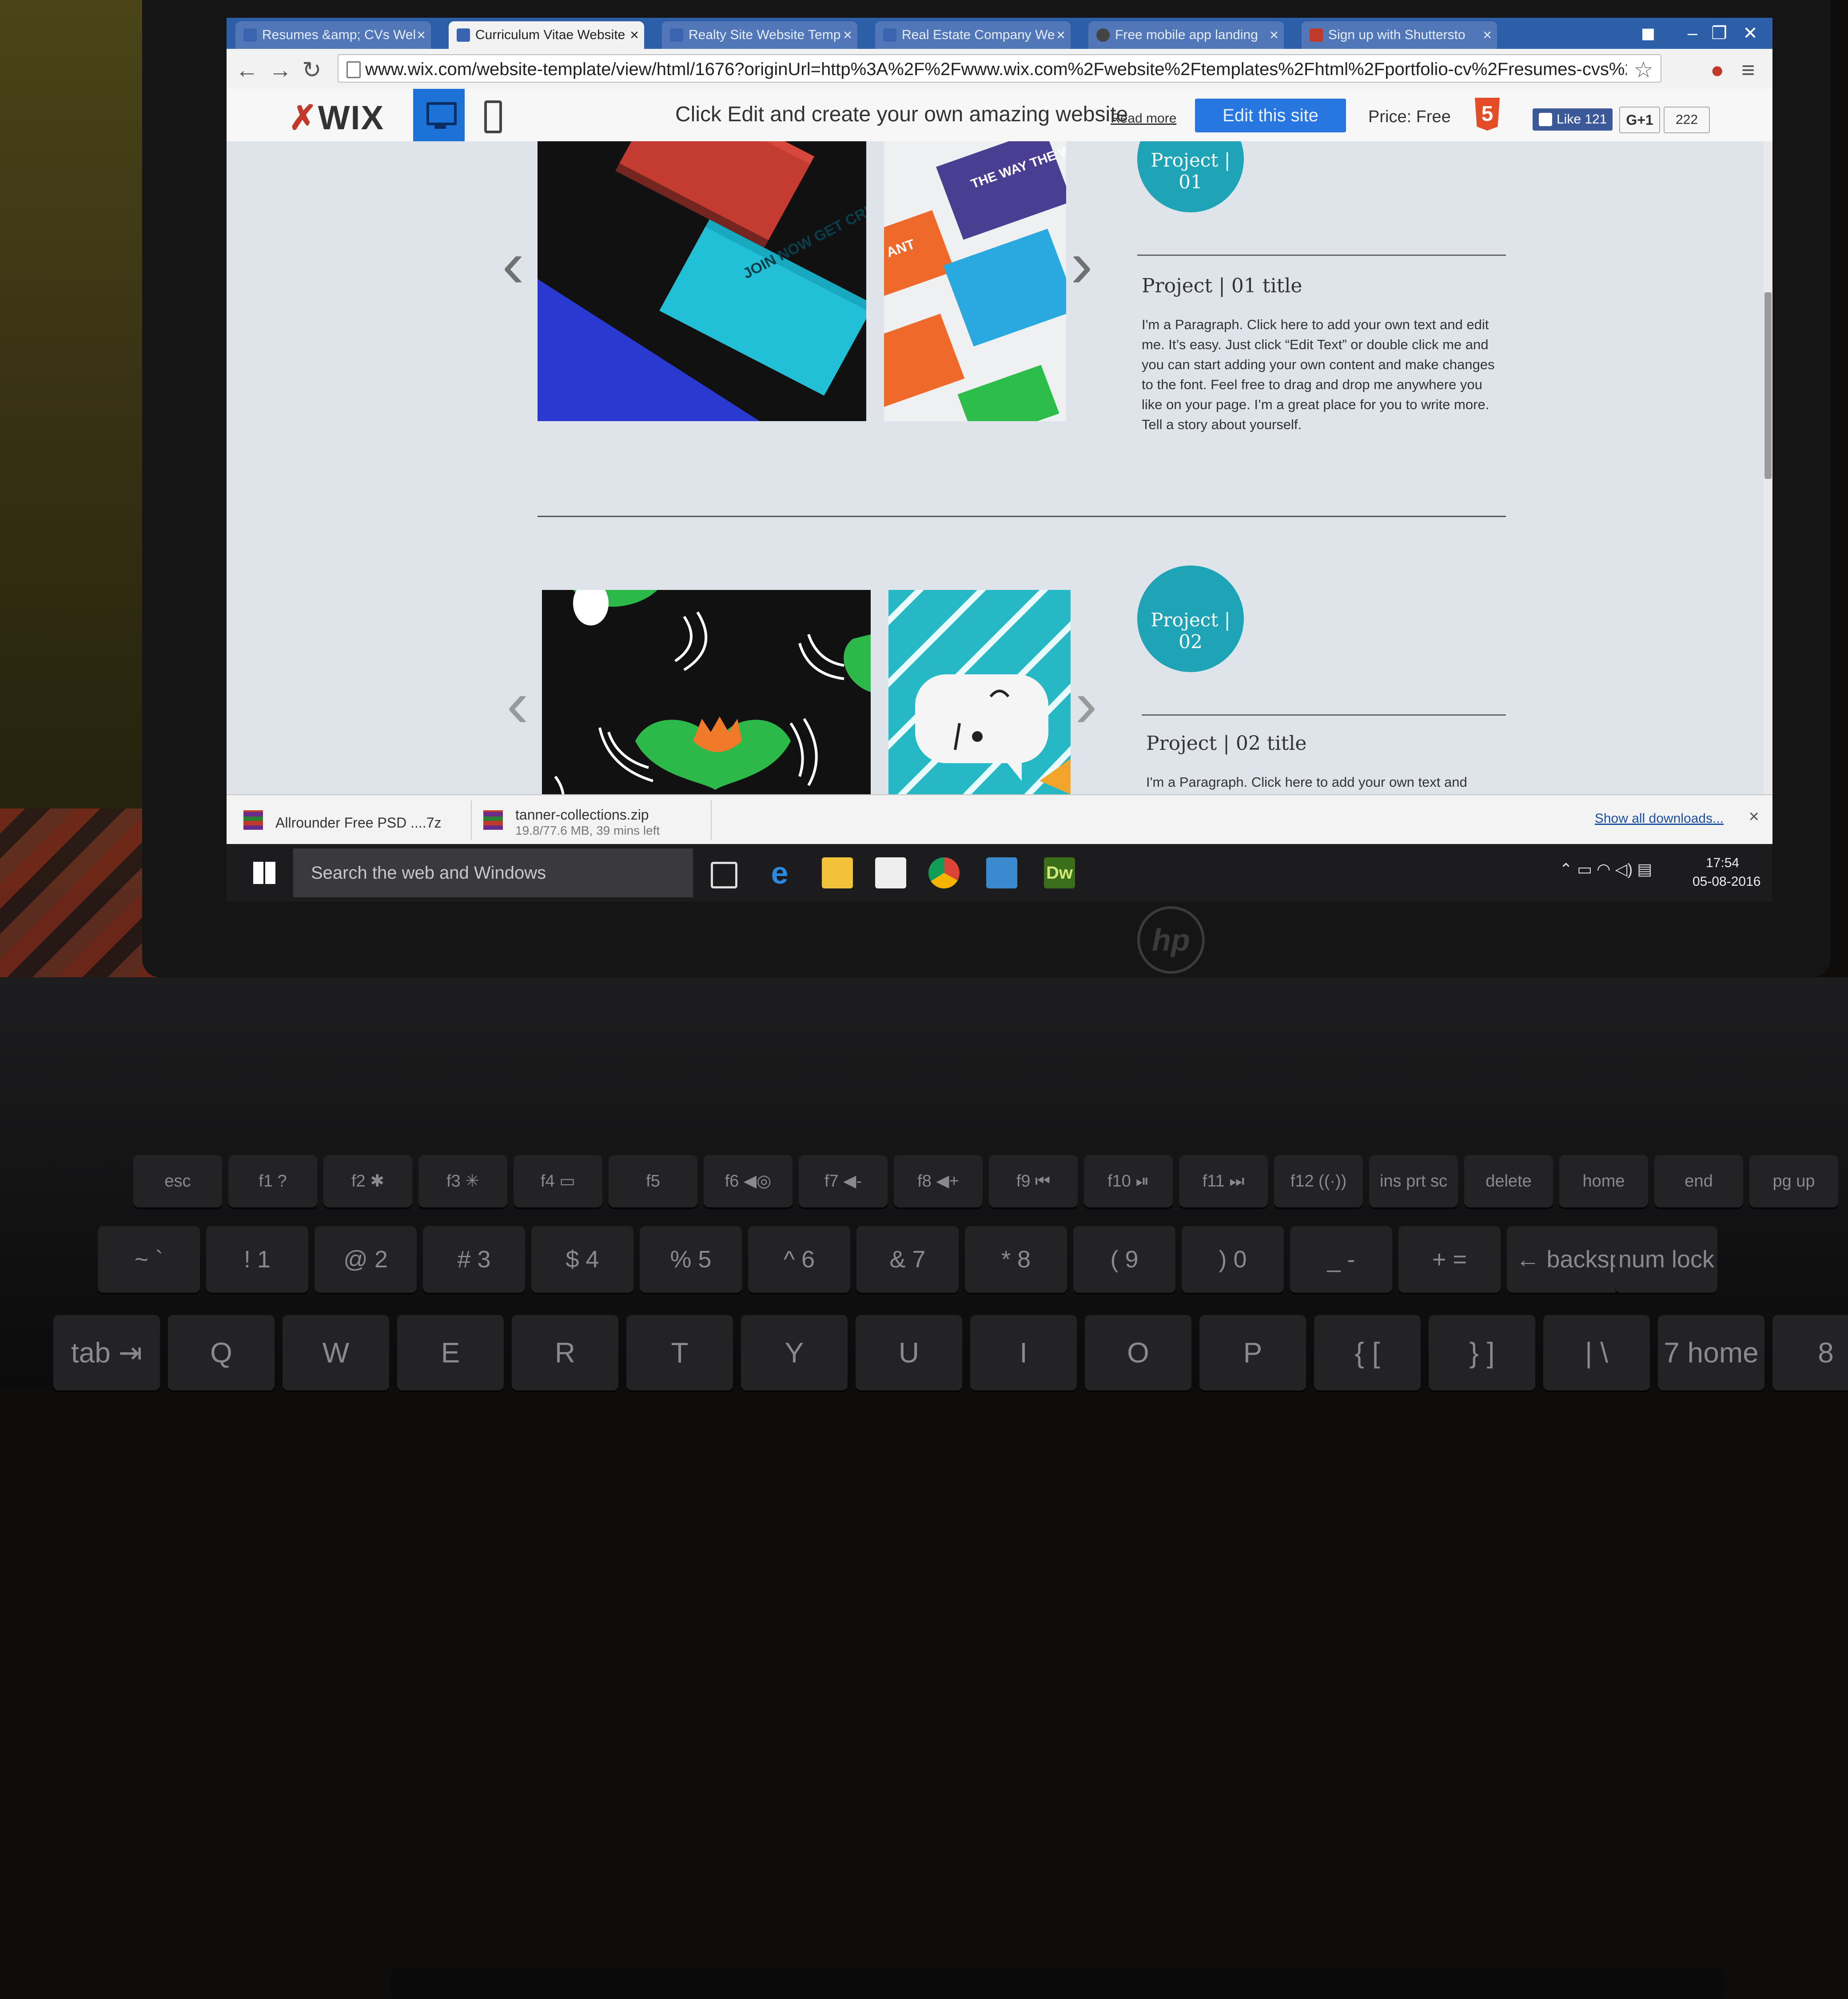 Image resolution: width=1848 pixels, height=1999 pixels. I want to click on keyboard-key: Y, so click(794, 1353).